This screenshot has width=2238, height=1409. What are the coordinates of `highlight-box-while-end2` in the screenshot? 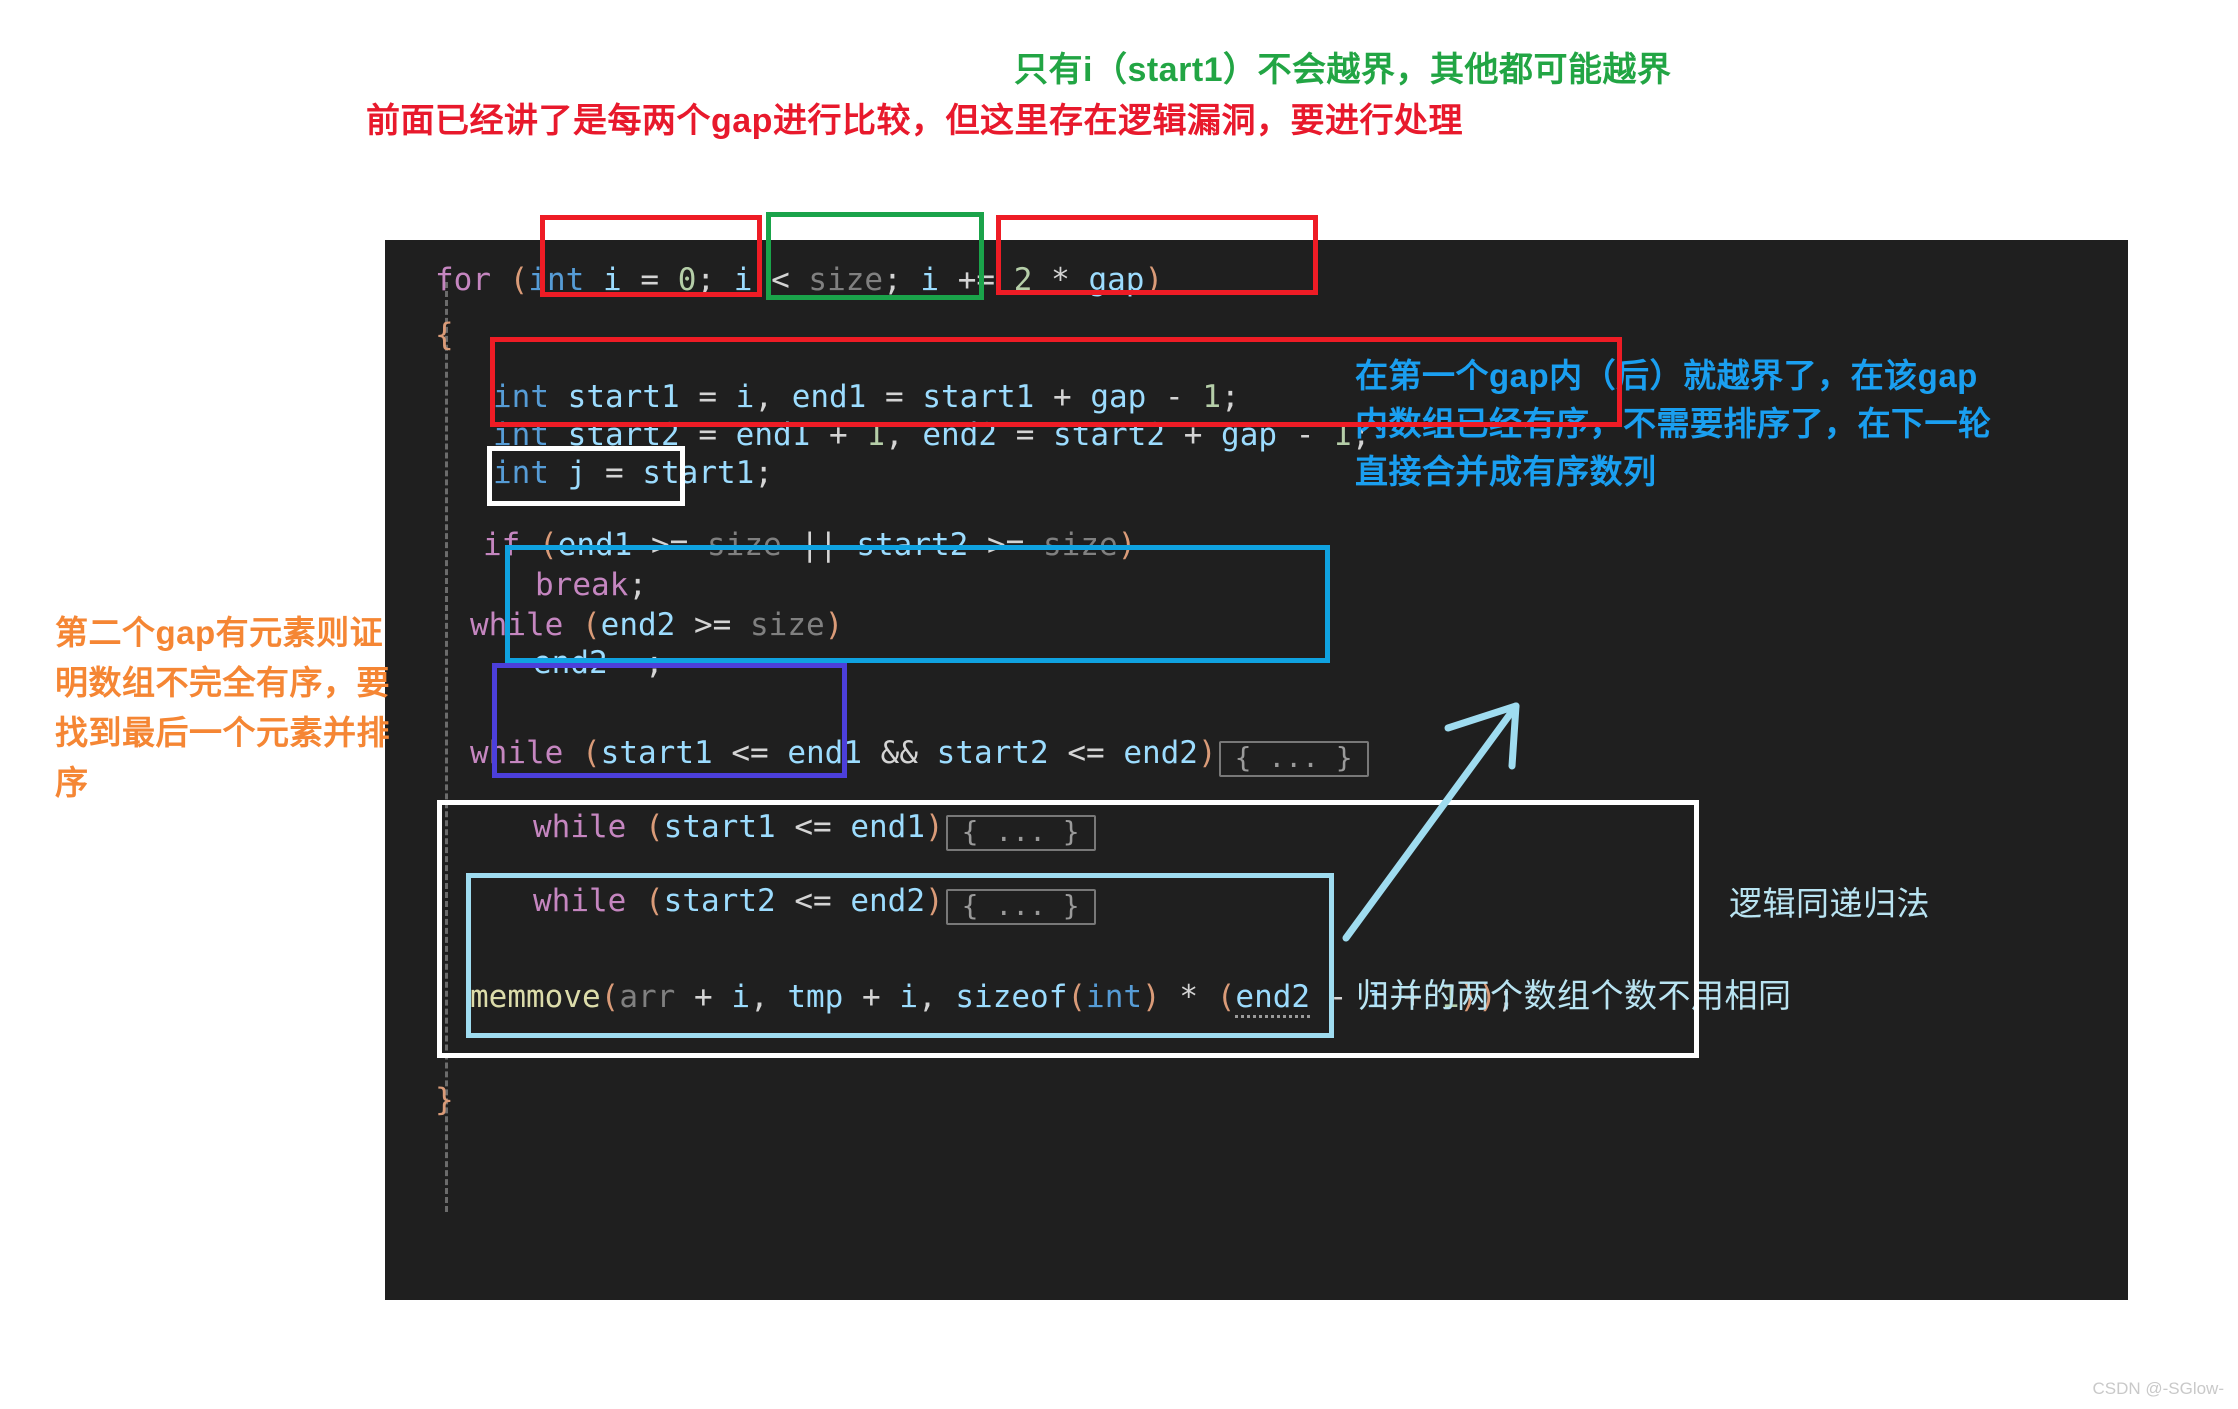 It's located at (669, 720).